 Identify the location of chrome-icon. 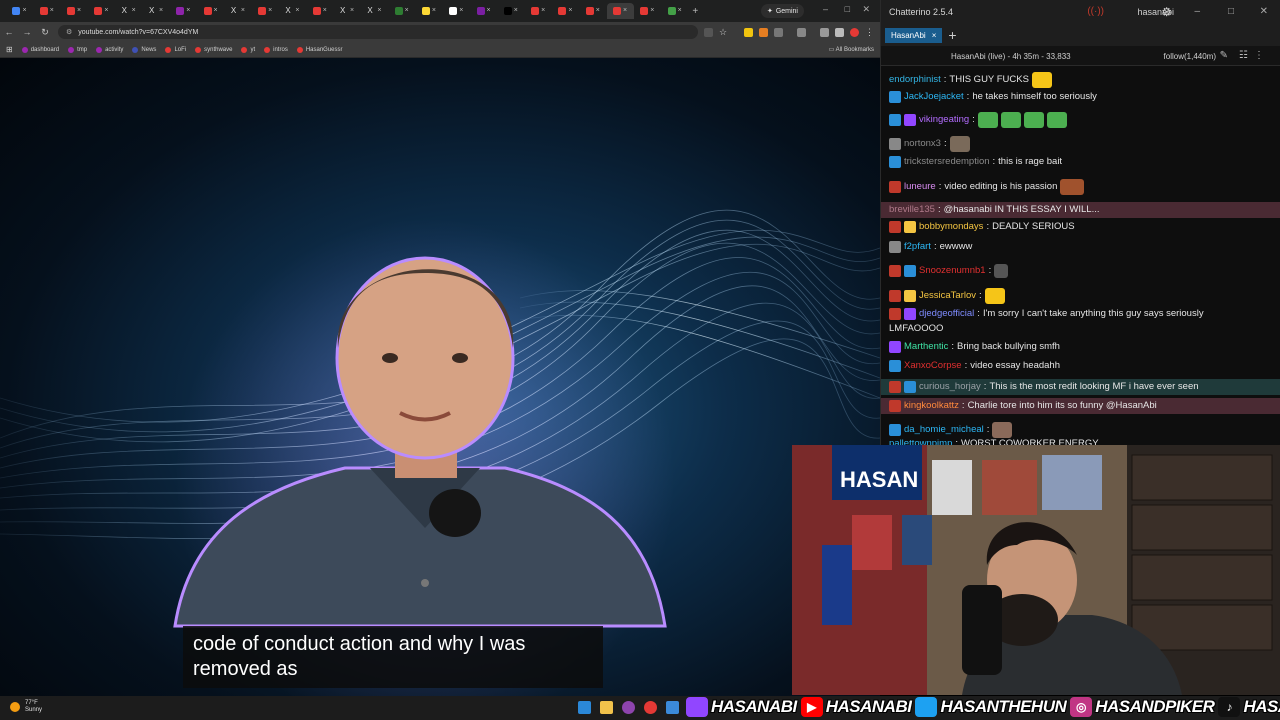
(650, 707).